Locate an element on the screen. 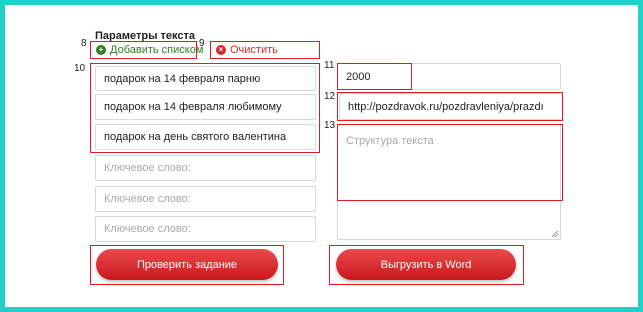 Image resolution: width=643 pixels, height=312 pixels. close-circle-icon: × is located at coordinates (221, 50).